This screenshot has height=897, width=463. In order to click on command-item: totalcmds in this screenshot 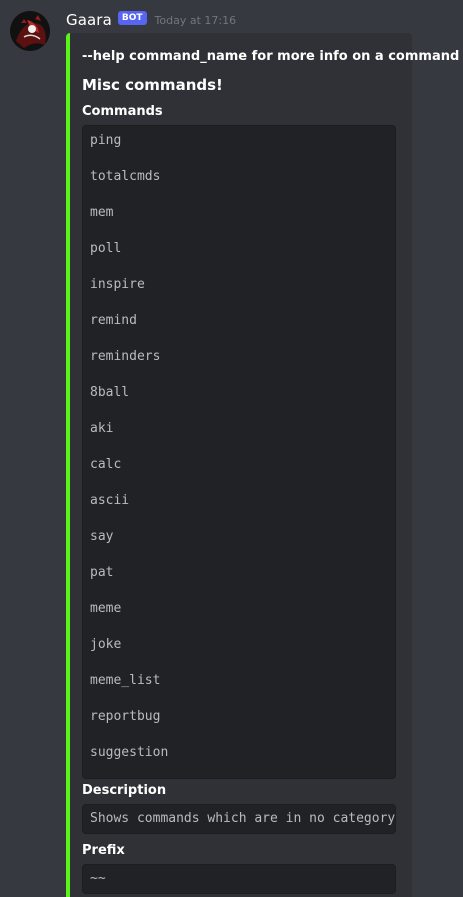, I will do `click(125, 176)`.